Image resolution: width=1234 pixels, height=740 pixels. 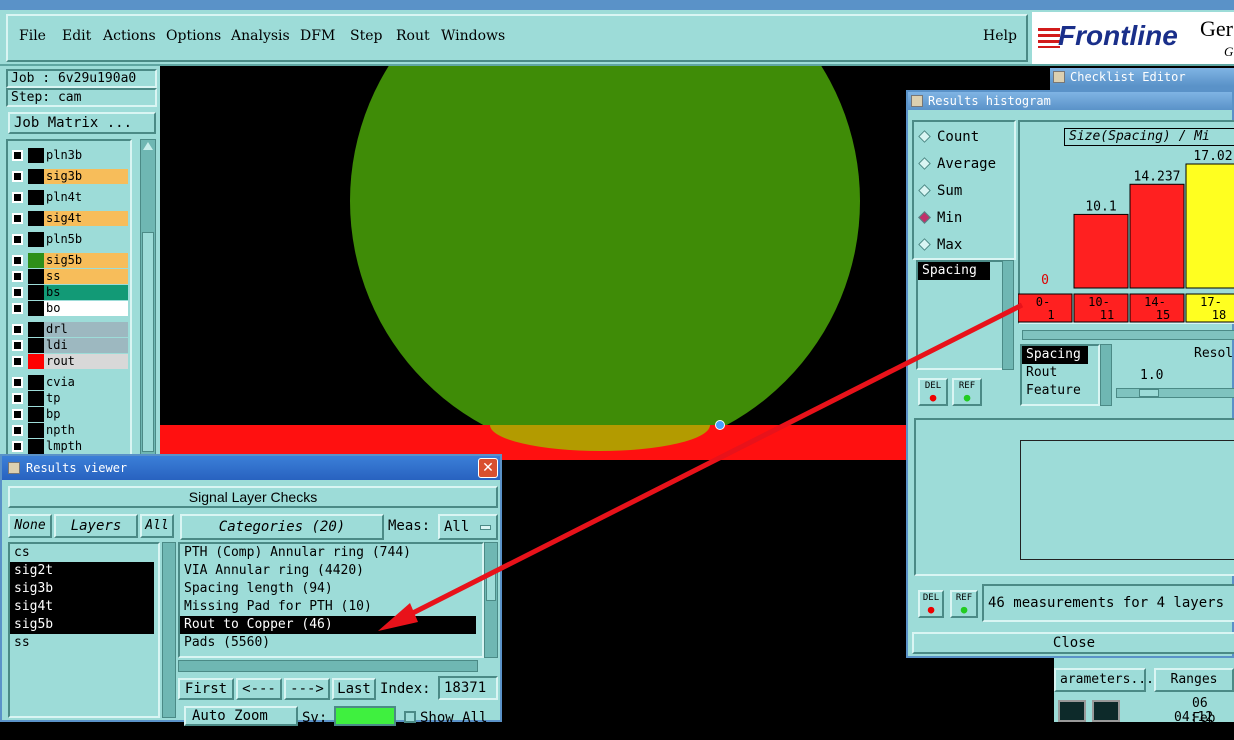 What do you see at coordinates (940, 245) in the screenshot?
I see `option-max: Max` at bounding box center [940, 245].